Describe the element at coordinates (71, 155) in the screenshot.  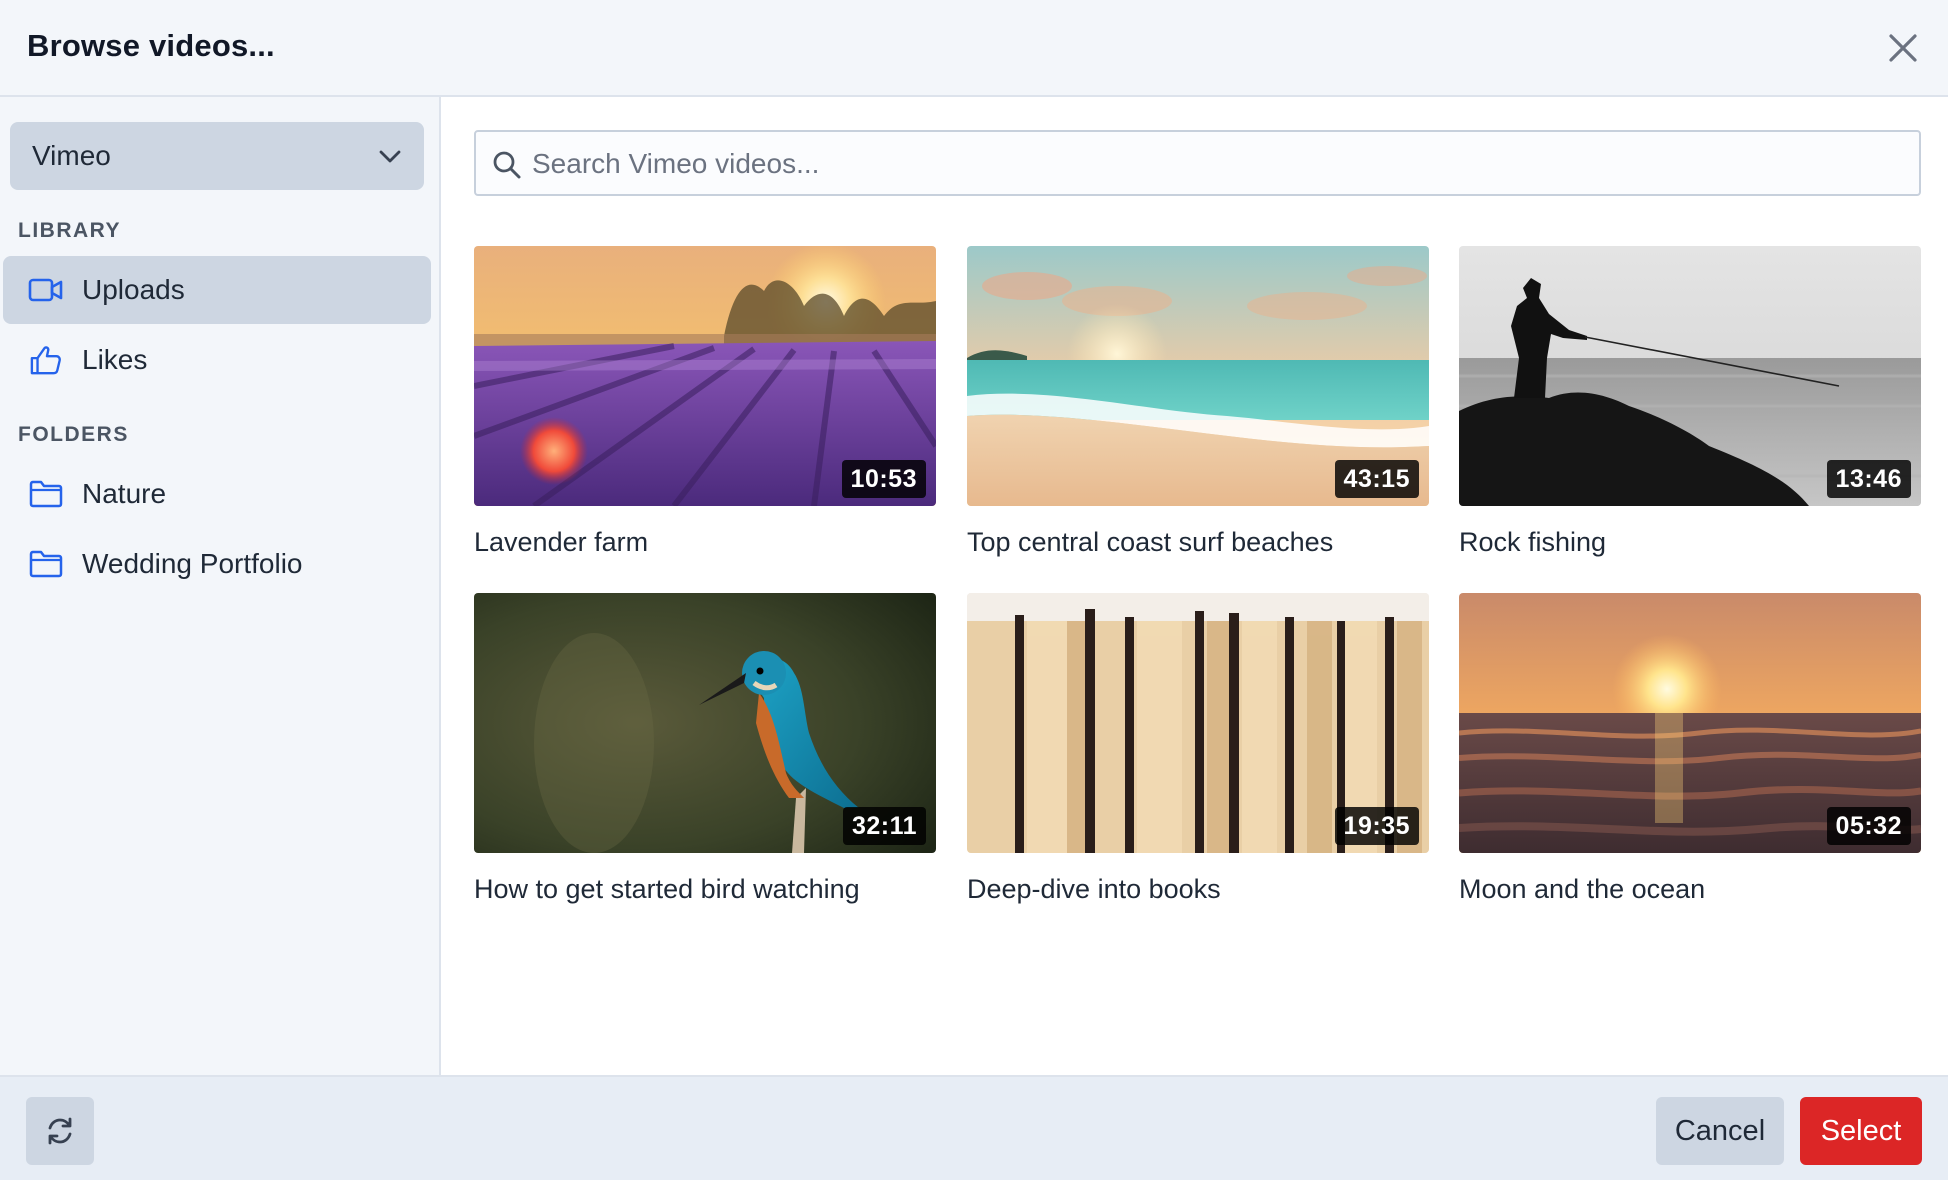
I see `source-select-value: Vimeo` at that location.